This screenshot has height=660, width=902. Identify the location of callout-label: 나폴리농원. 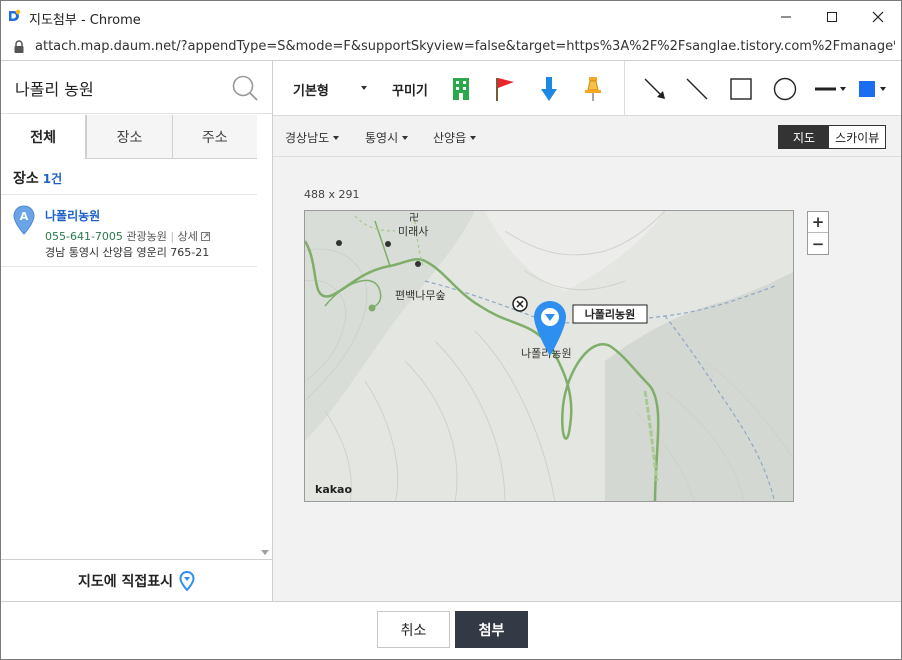
(610, 314).